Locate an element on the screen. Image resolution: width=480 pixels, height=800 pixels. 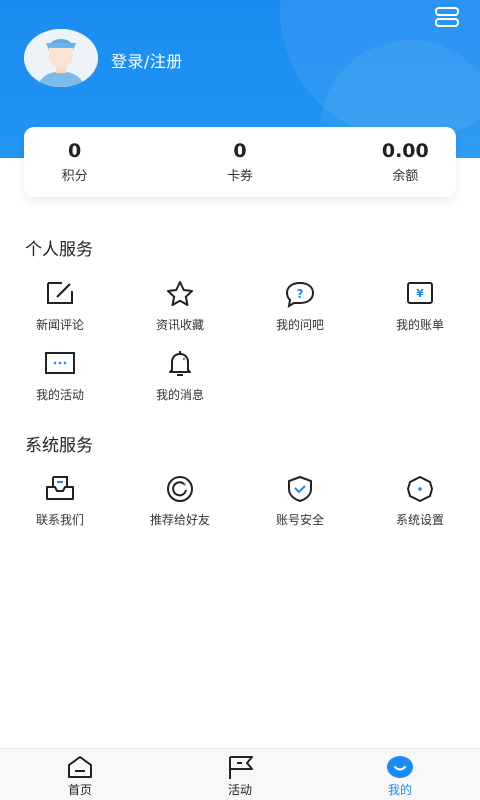
stats-card: 0 积分 0 卡券 0.00 余额 is located at coordinates (240, 162).